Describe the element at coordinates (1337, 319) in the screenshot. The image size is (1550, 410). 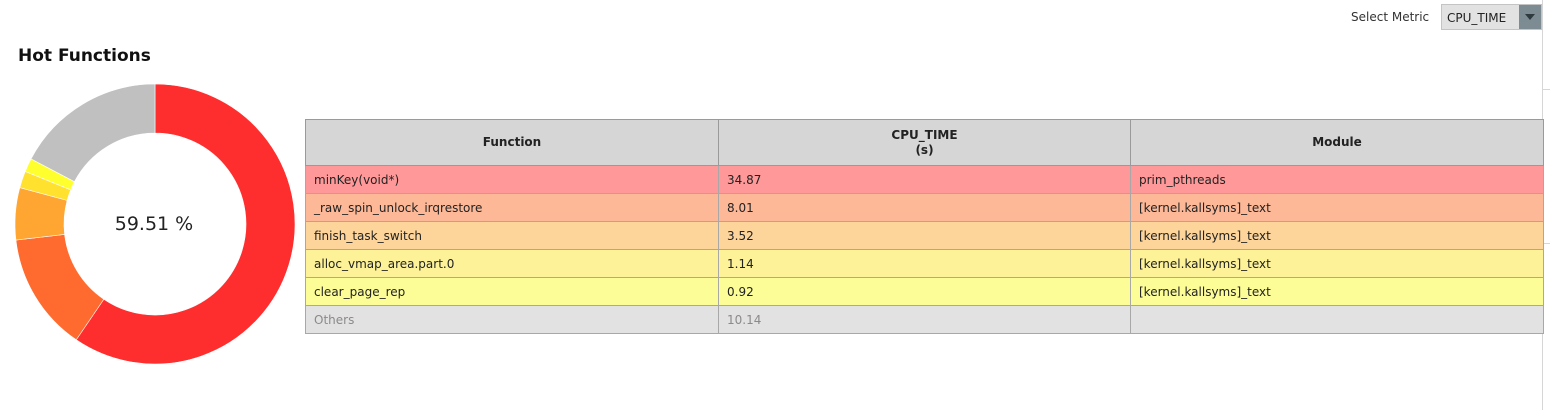
I see `module-cell` at that location.